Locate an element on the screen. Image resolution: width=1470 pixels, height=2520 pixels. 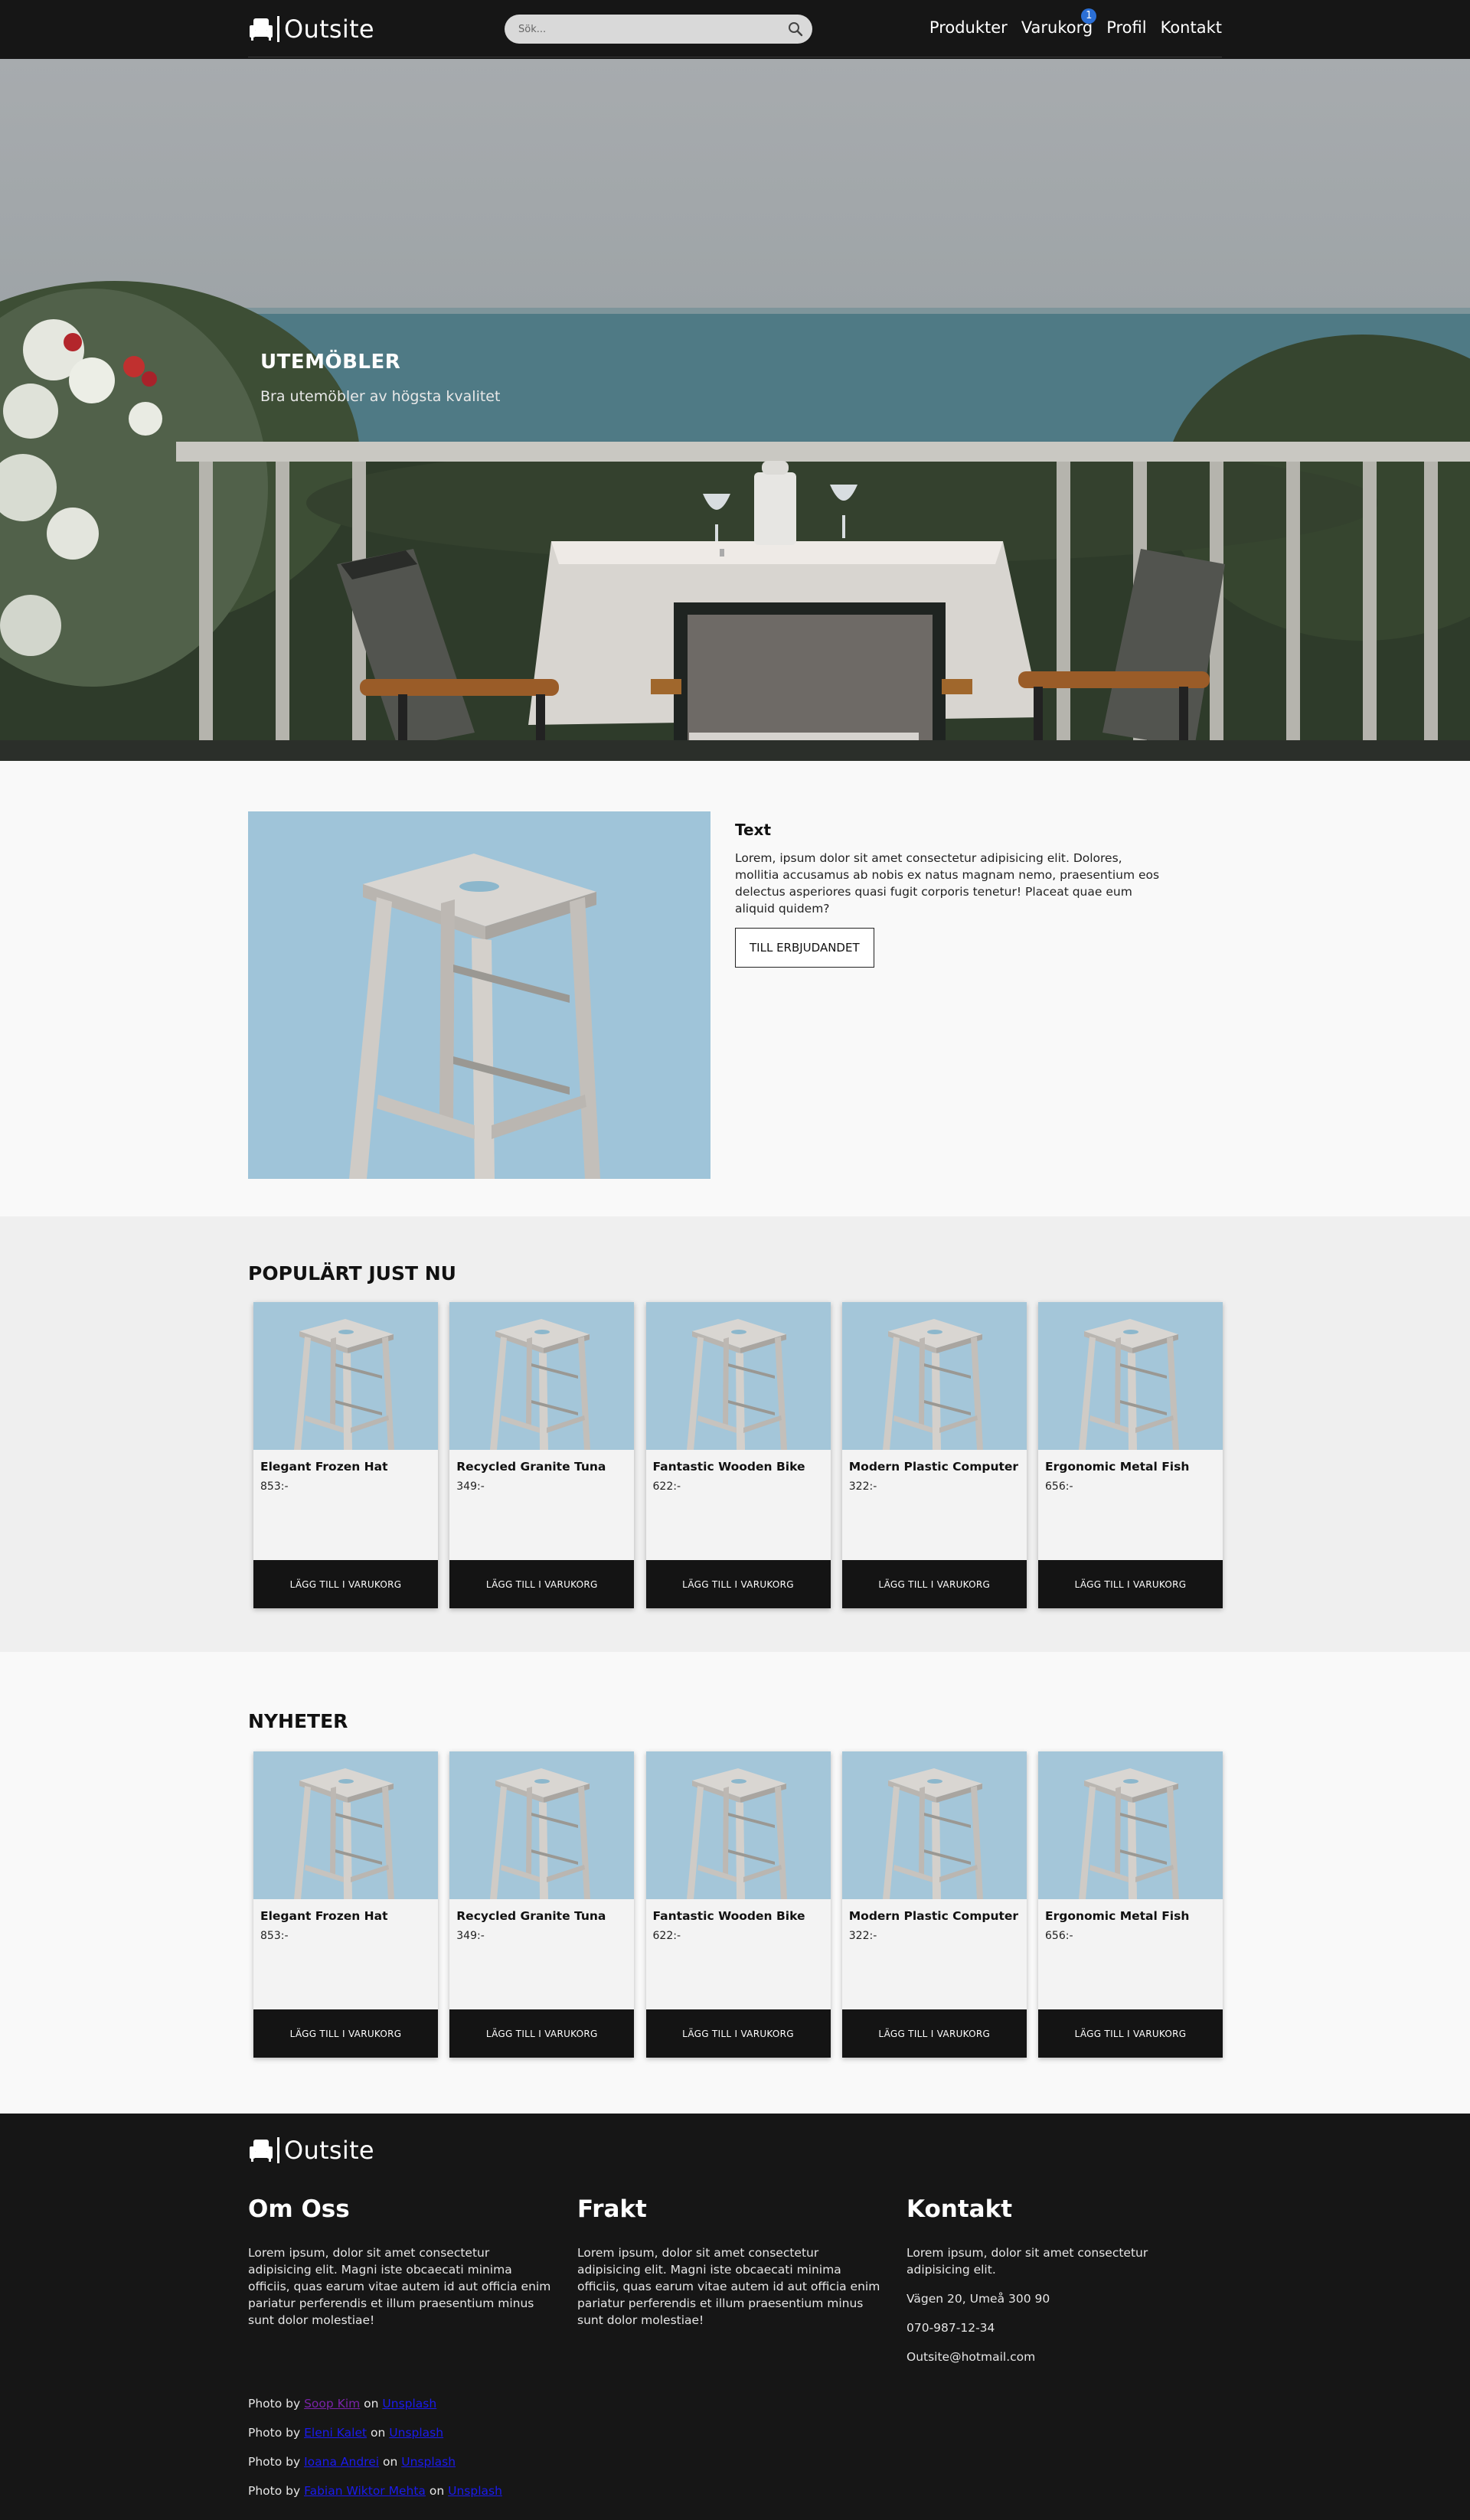
footer-shipping-title: Frakt is located at coordinates (612, 2209).